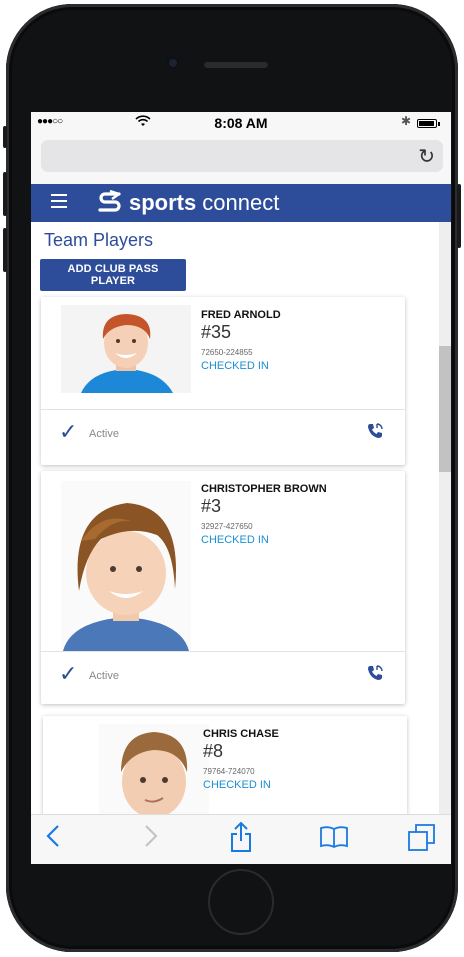  I want to click on add-club-pass-player-button: ADD CLUB PASS PLAYER, so click(113, 275).